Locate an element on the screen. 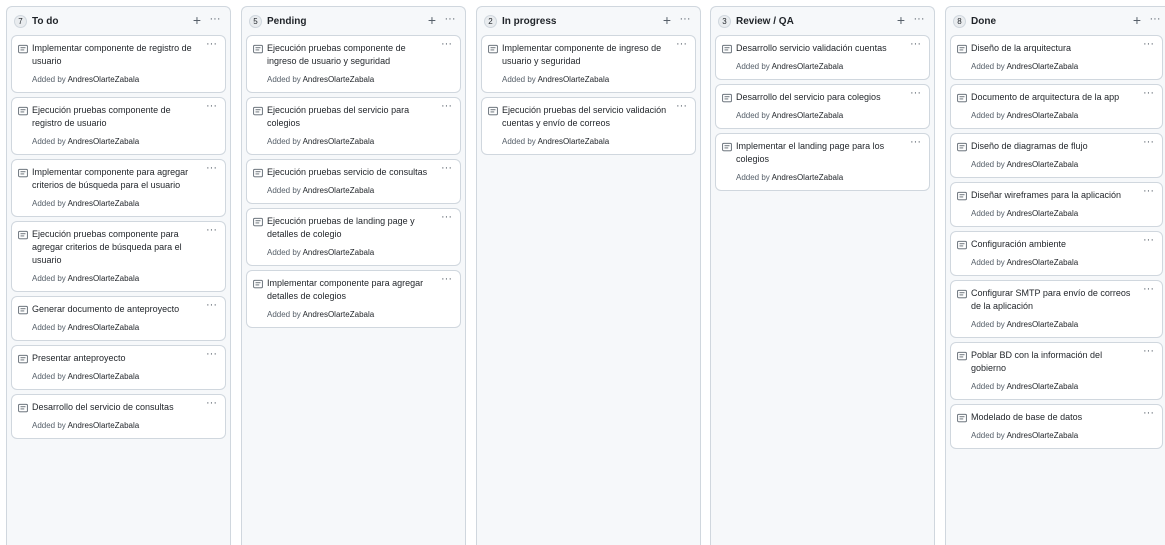 This screenshot has width=1165, height=545. card-title: Diseñar wireframes para la aplicación is located at coordinates (1053, 195).